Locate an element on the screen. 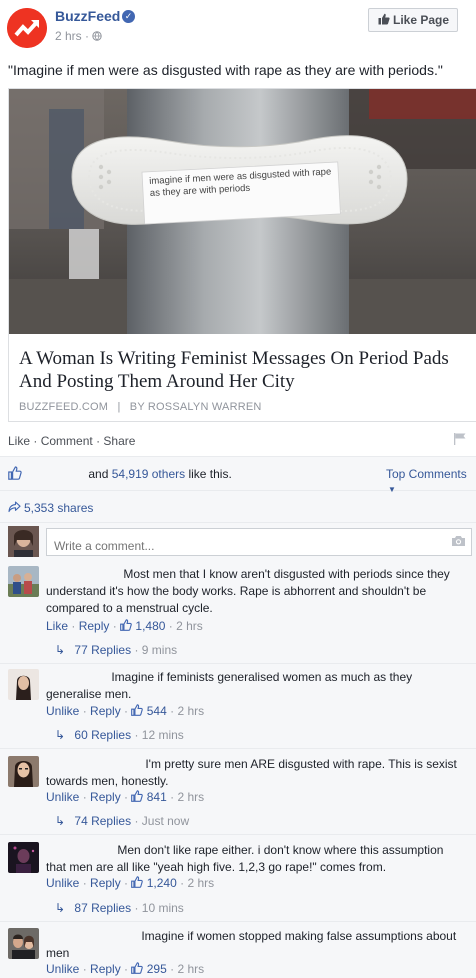  likes-count-link: 54,919 others is located at coordinates (148, 474).